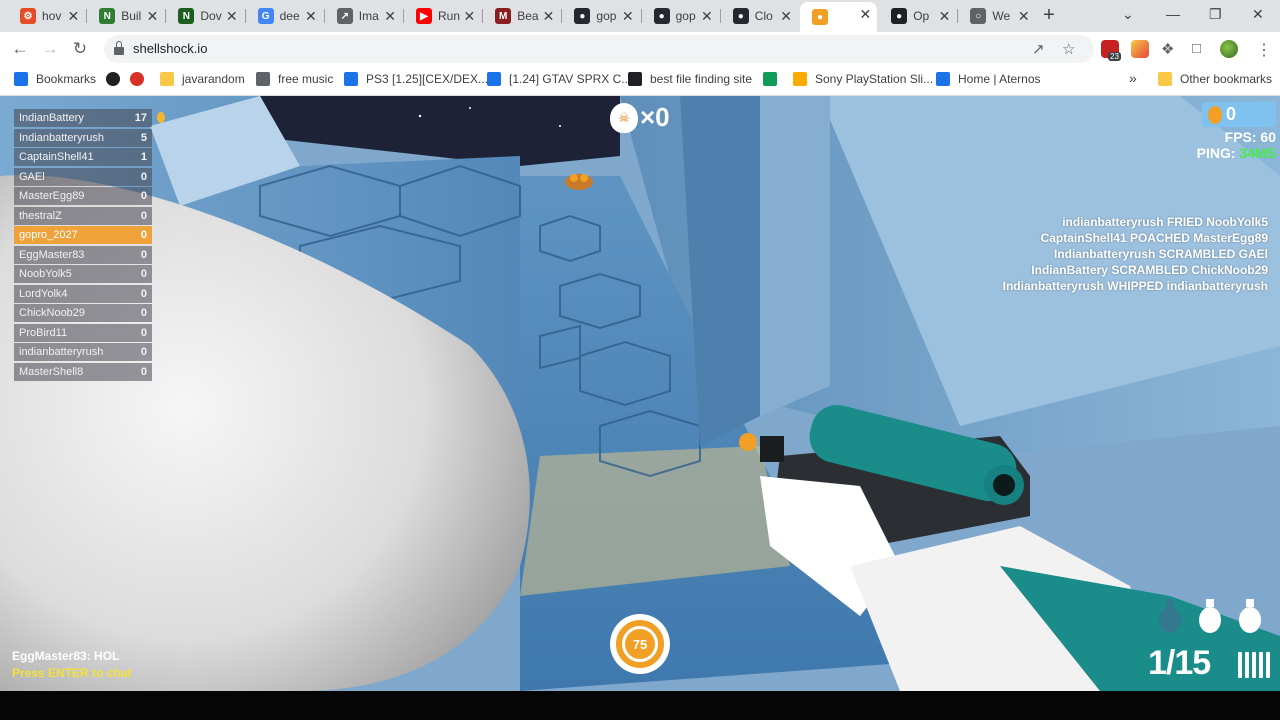 The width and height of the screenshot is (1280, 720). What do you see at coordinates (83, 137) in the screenshot?
I see `leaderboard-row: Indianbatteryrush 5` at bounding box center [83, 137].